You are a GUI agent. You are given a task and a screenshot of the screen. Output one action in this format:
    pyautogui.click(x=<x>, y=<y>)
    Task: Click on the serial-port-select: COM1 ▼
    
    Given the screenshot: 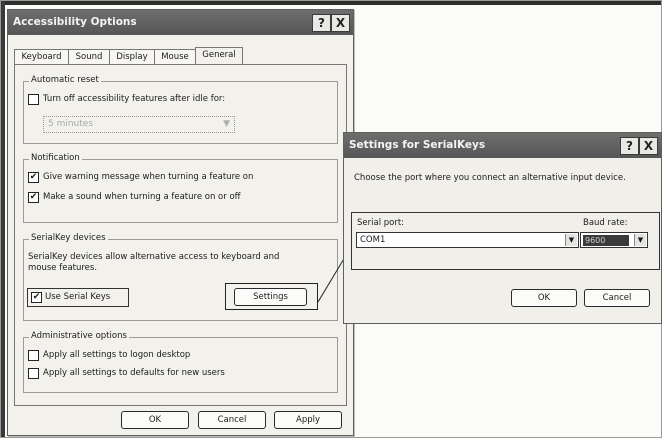 What is the action you would take?
    pyautogui.click(x=467, y=240)
    